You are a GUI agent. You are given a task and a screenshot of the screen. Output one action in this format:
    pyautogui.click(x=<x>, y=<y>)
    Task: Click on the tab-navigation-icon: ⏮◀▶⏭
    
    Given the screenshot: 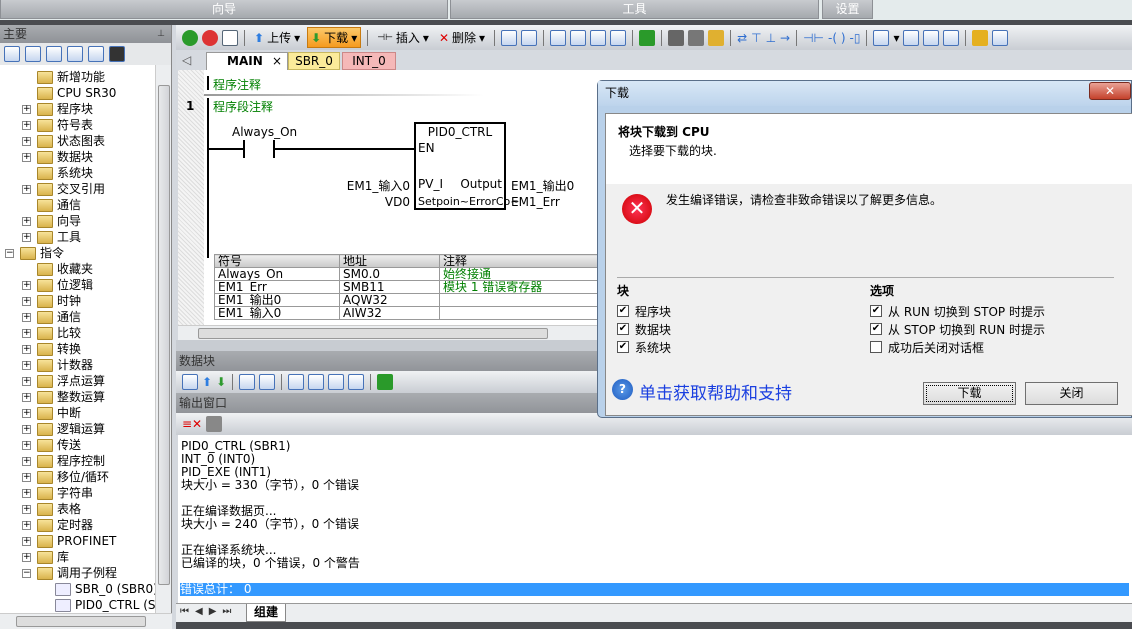 What is the action you would take?
    pyautogui.click(x=208, y=611)
    